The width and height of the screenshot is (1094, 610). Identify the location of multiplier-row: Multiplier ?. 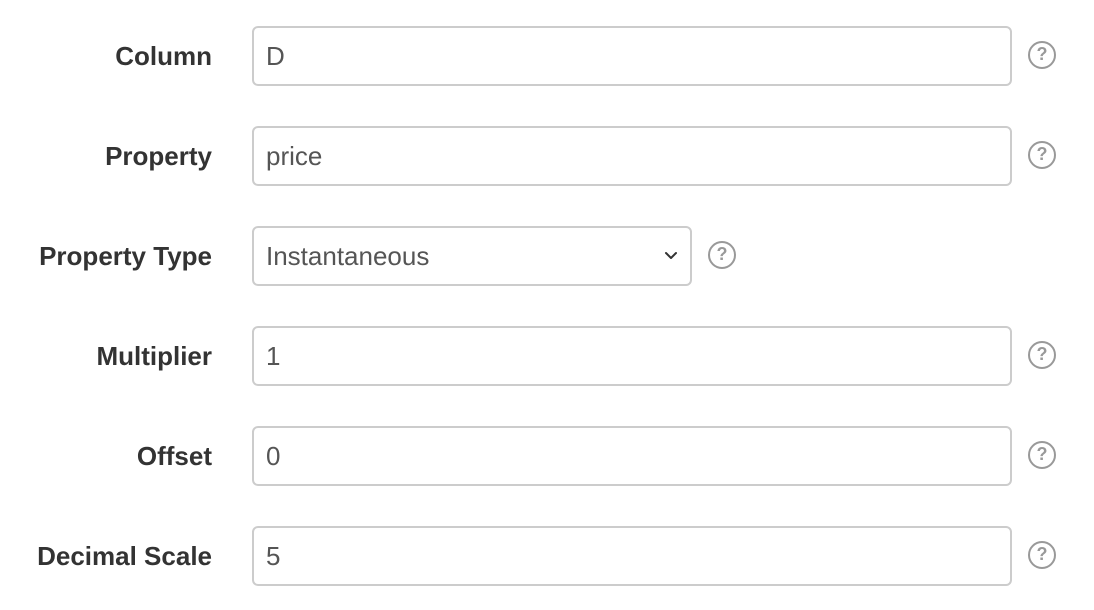
(547, 356).